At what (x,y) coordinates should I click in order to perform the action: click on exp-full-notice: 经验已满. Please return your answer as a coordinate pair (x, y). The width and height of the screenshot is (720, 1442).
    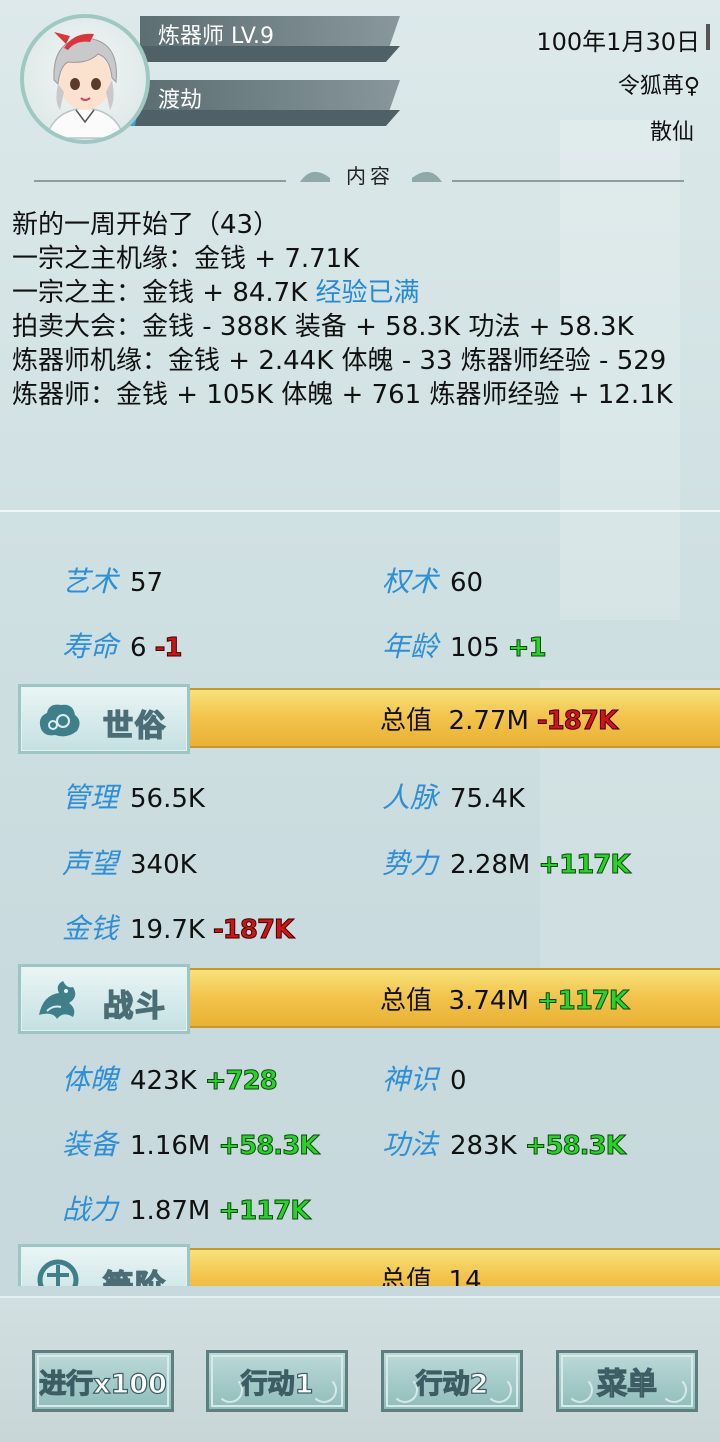
    Looking at the image, I should click on (367, 293).